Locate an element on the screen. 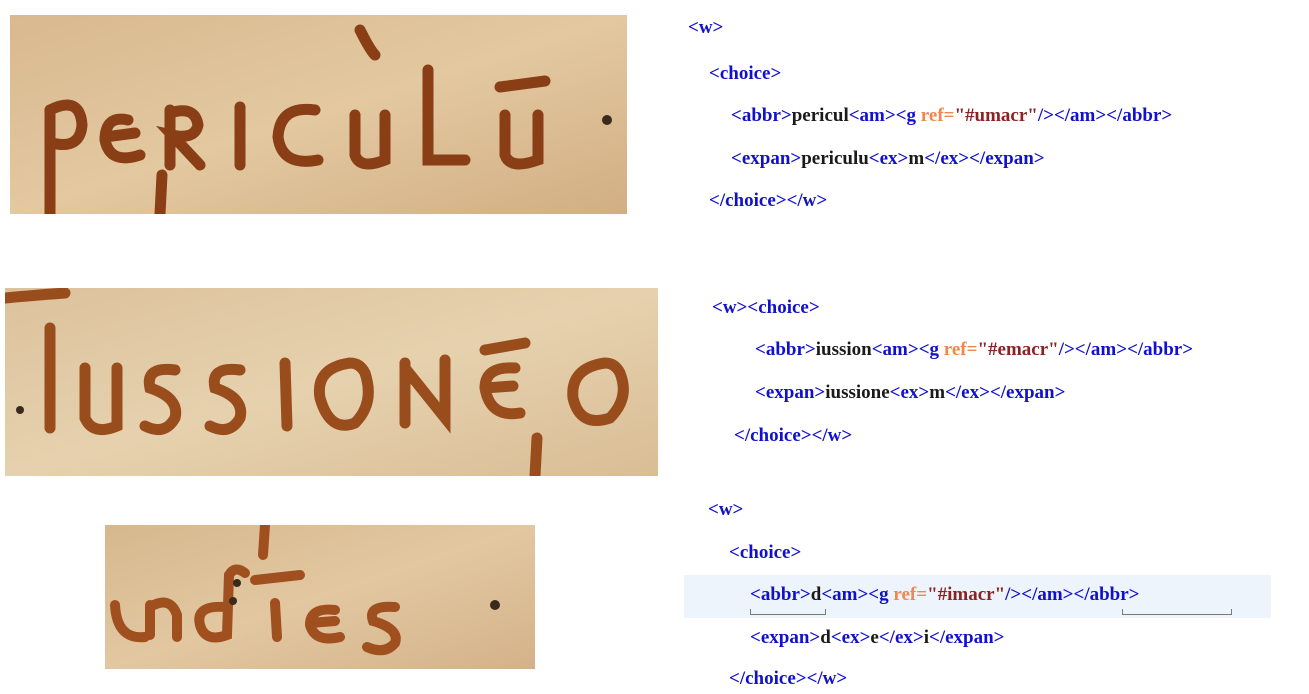 This screenshot has width=1309, height=694. code-token-txt: pericul is located at coordinates (820, 115).